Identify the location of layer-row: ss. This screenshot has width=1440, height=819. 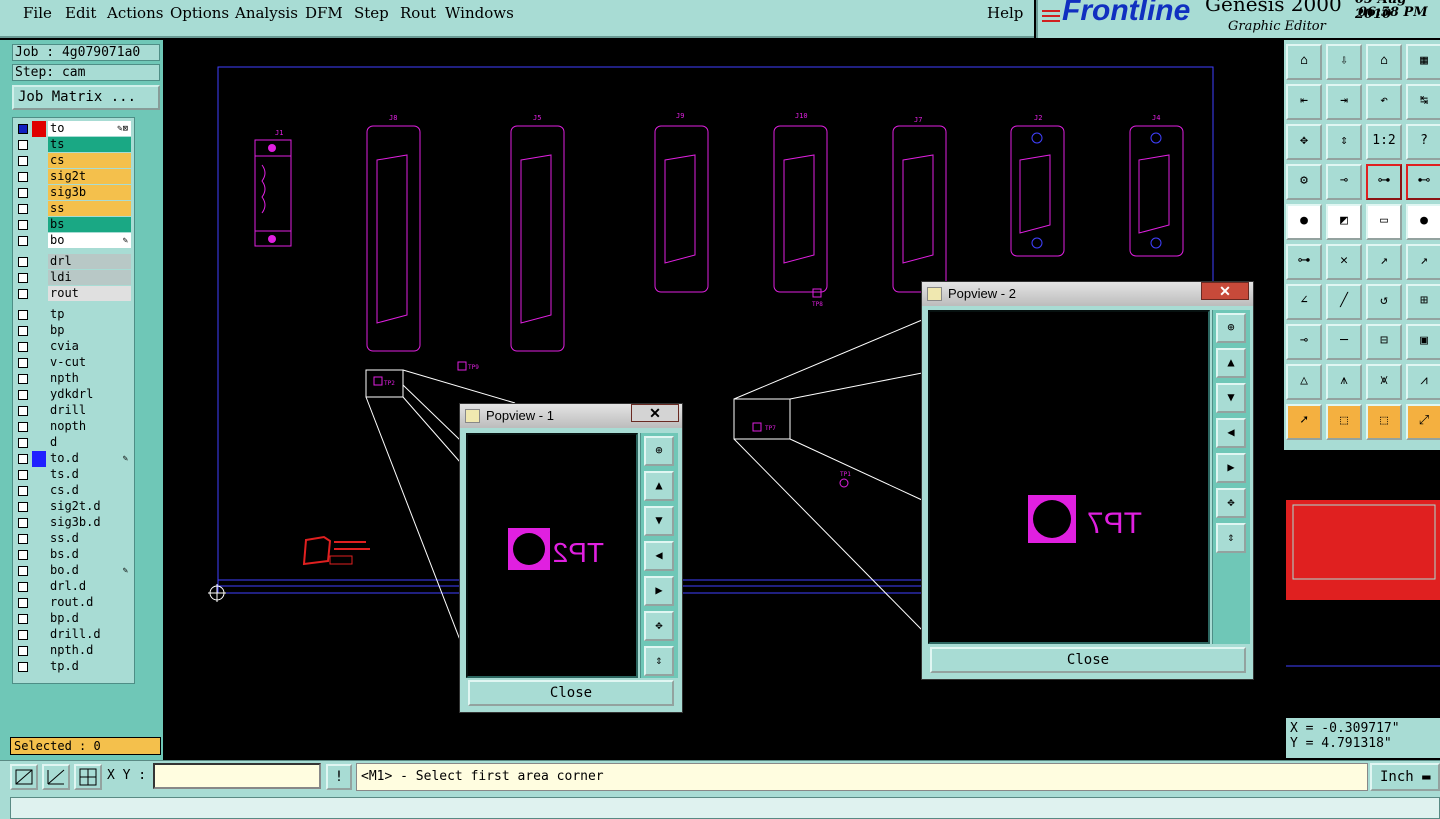
(74, 209).